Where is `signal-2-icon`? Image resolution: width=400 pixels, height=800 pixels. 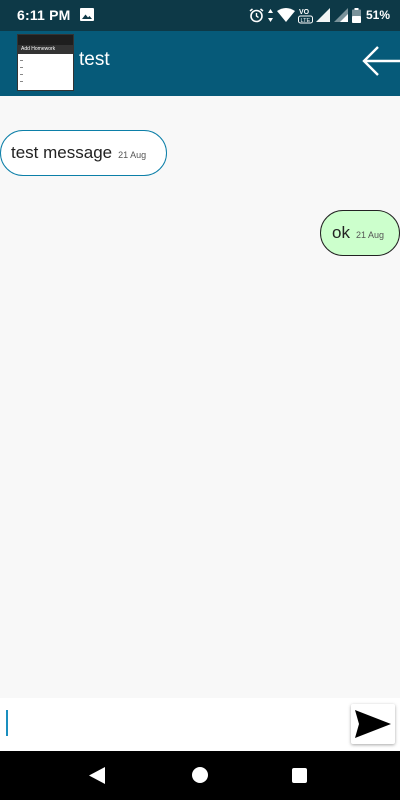 signal-2-icon is located at coordinates (340, 15).